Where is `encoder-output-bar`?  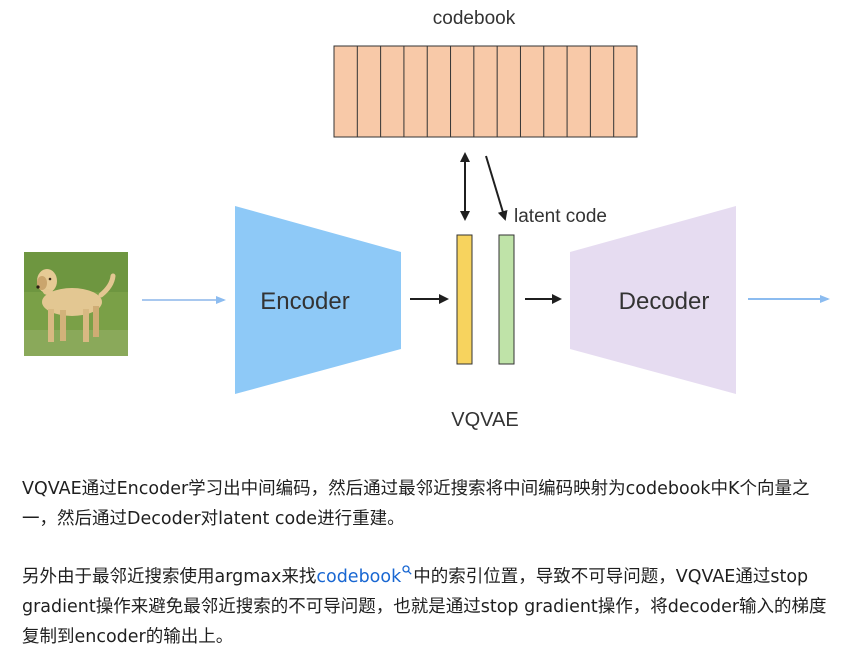 encoder-output-bar is located at coordinates (464, 299).